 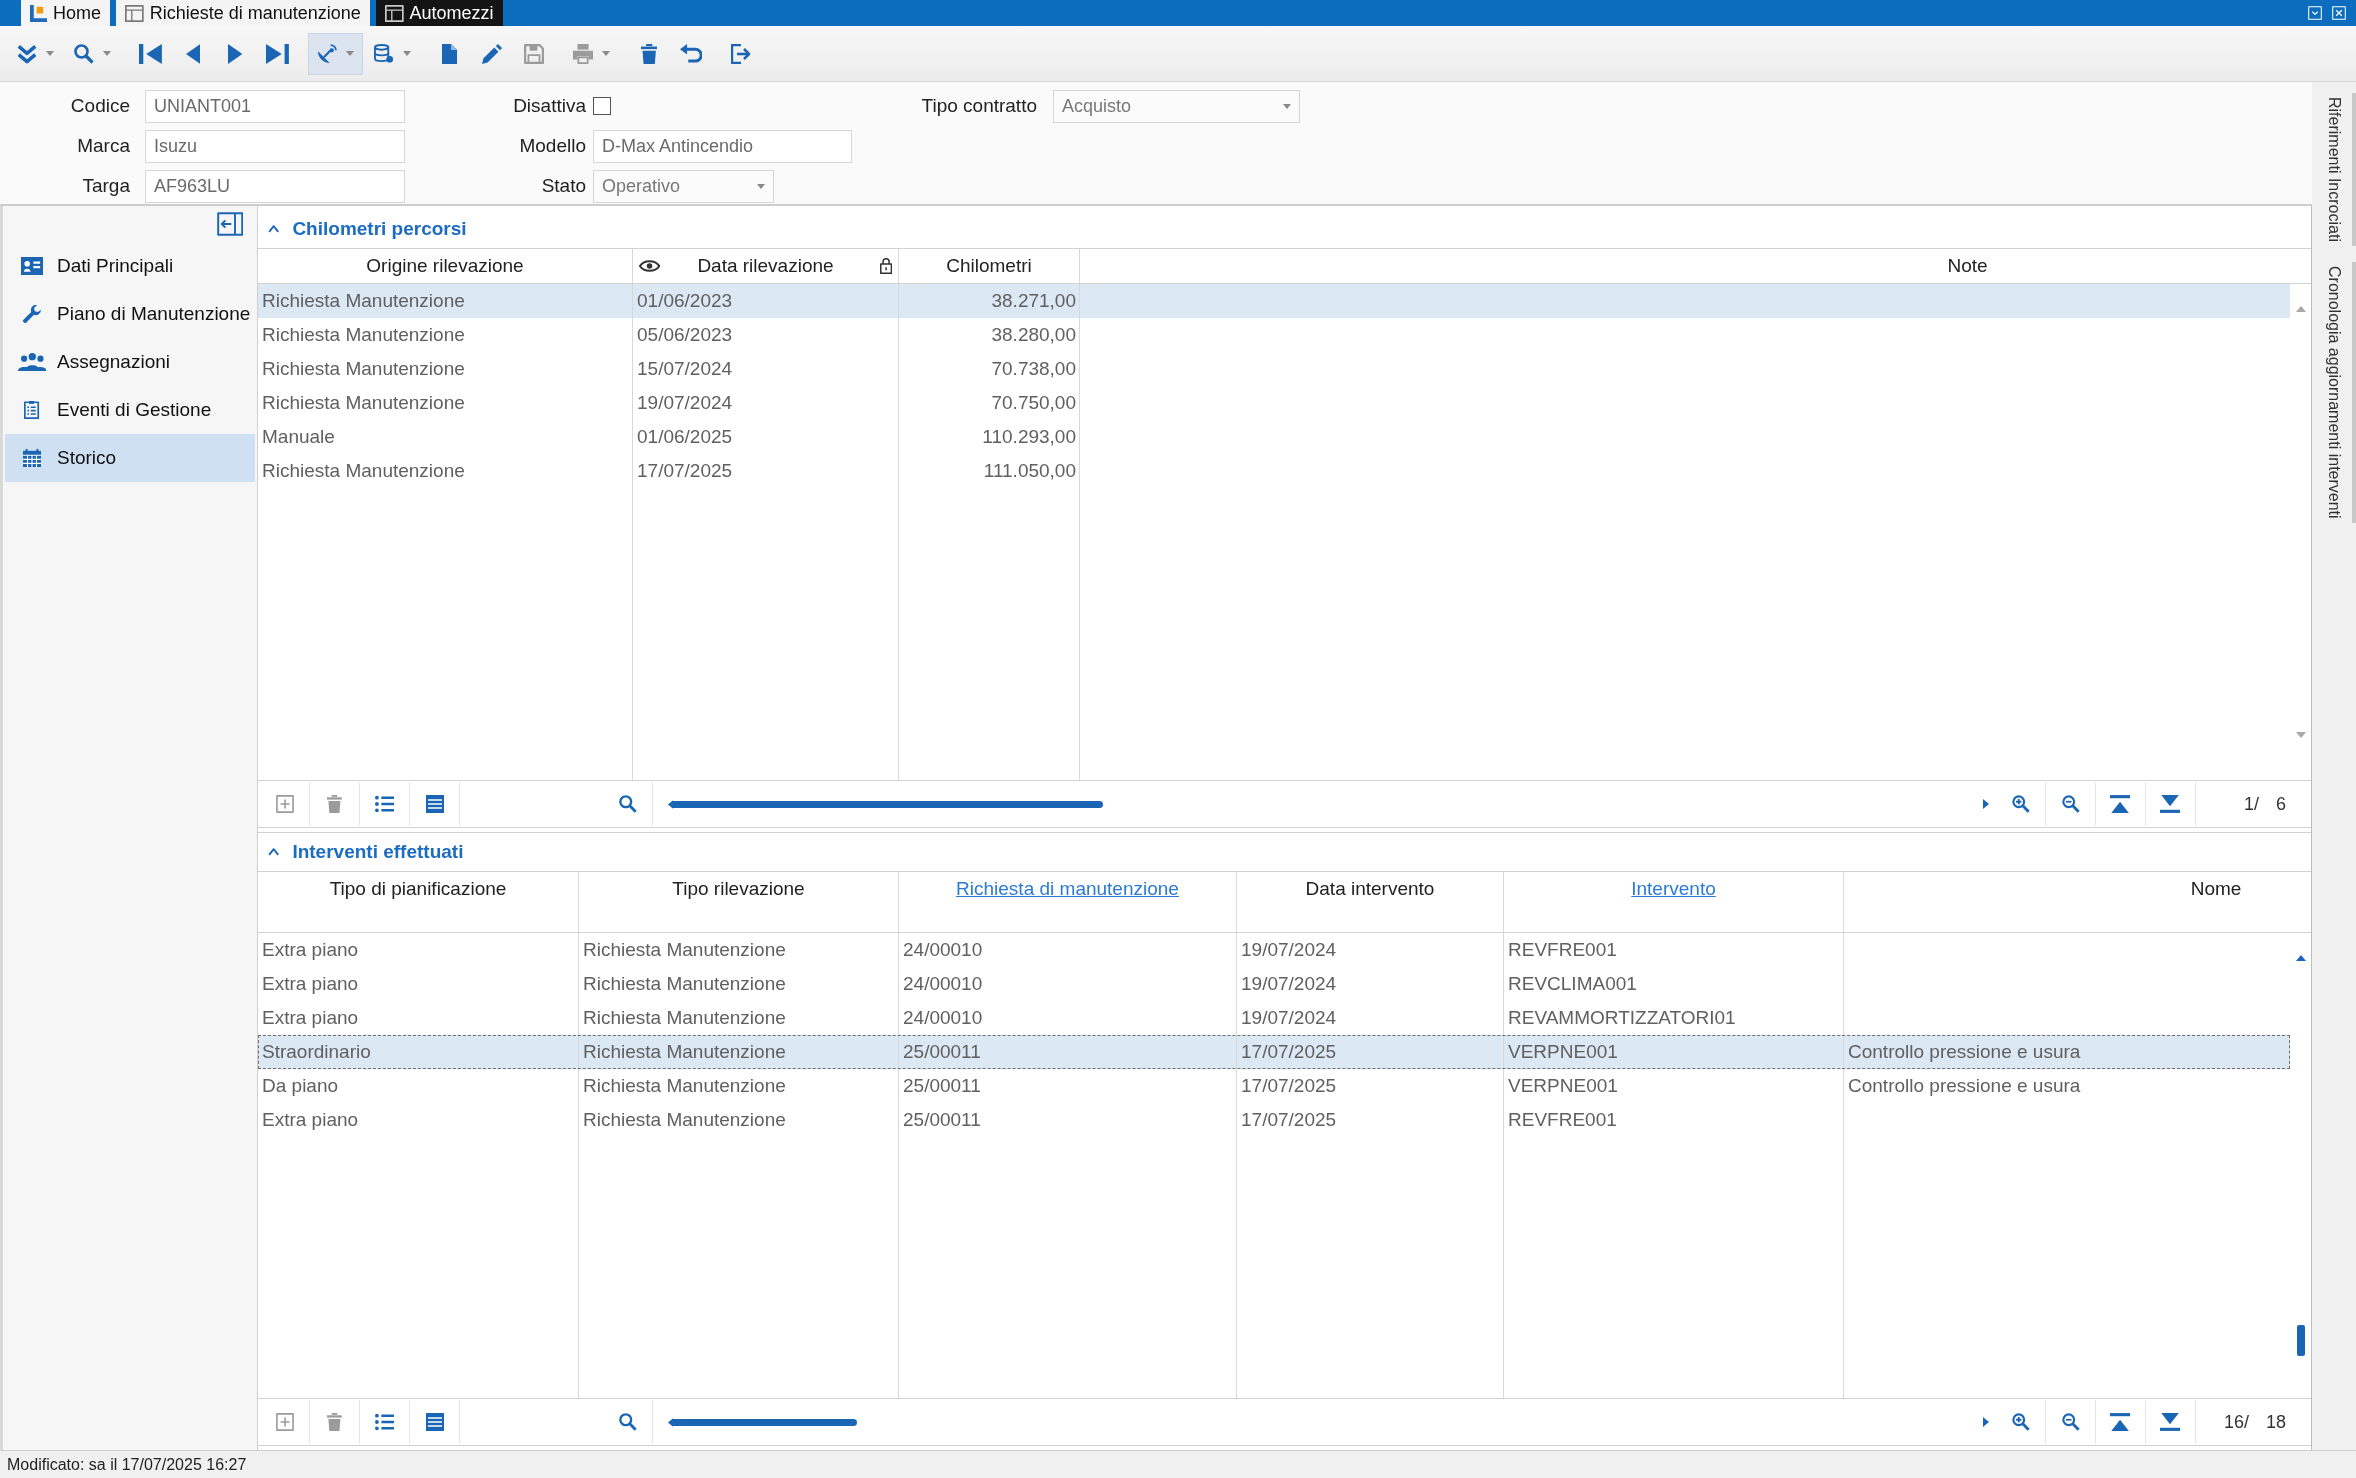 I want to click on triangle-left-icon, so click(x=193, y=53).